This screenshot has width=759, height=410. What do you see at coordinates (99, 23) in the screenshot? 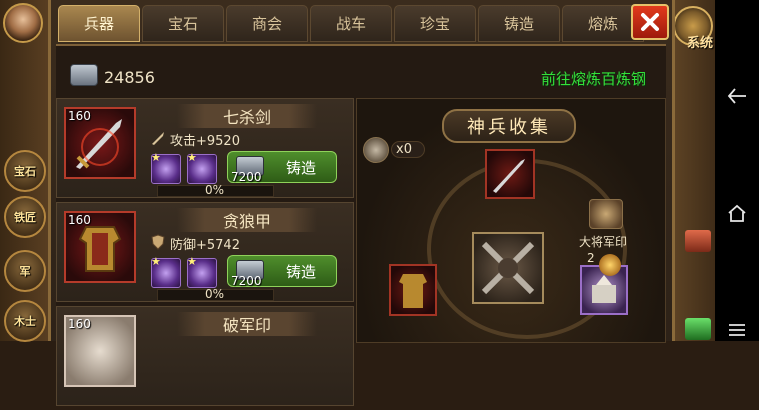
I see `tab-weapons: 兵器` at bounding box center [99, 23].